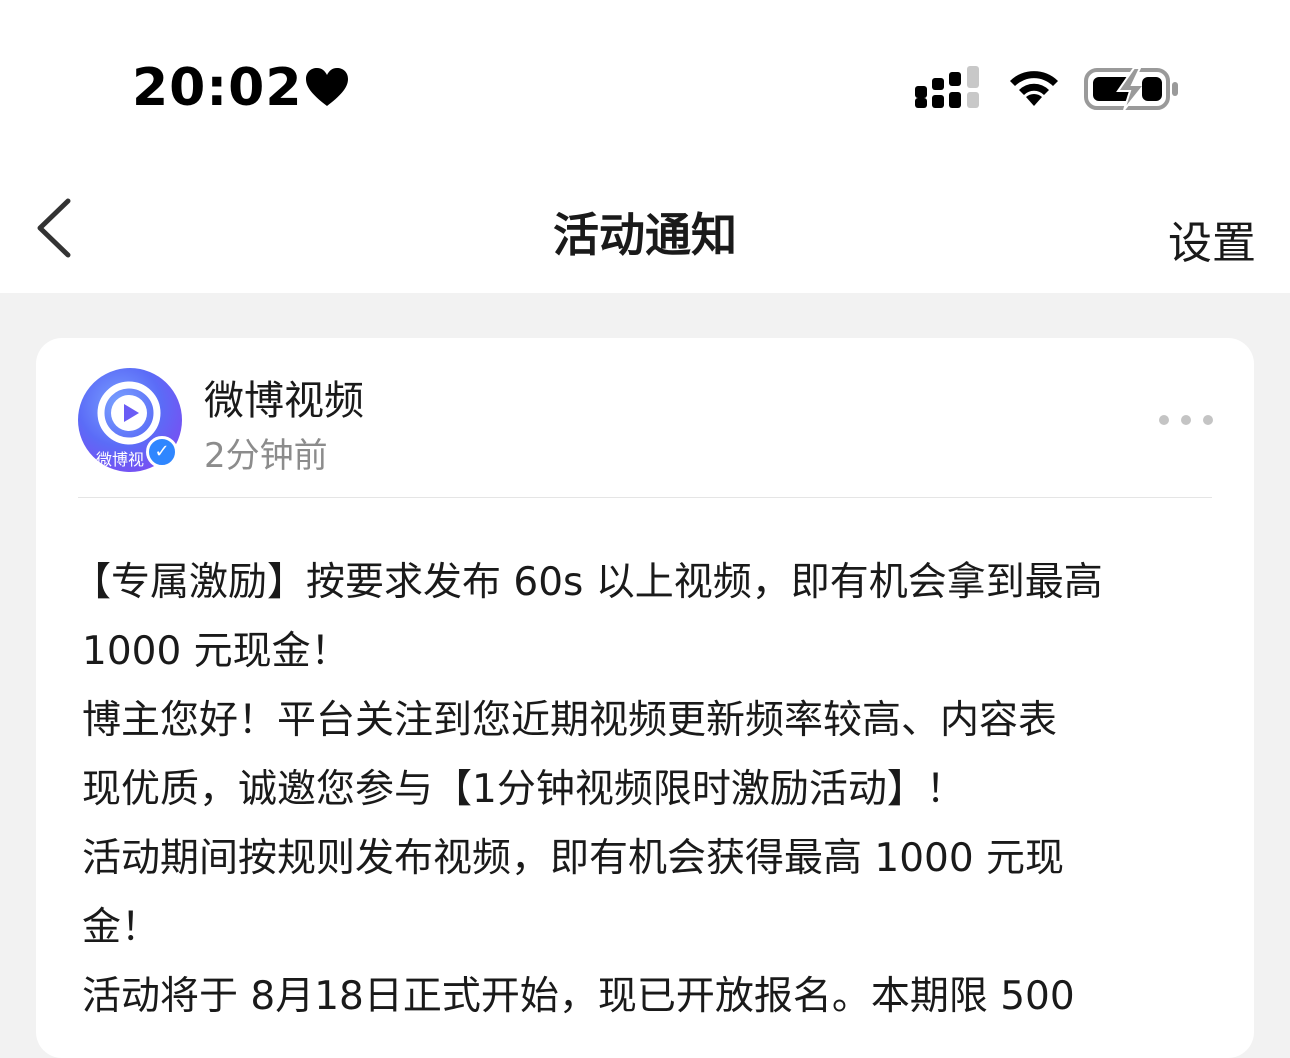 This screenshot has height=1058, width=1290. What do you see at coordinates (1212, 239) in the screenshot?
I see `settings-button: 设置` at bounding box center [1212, 239].